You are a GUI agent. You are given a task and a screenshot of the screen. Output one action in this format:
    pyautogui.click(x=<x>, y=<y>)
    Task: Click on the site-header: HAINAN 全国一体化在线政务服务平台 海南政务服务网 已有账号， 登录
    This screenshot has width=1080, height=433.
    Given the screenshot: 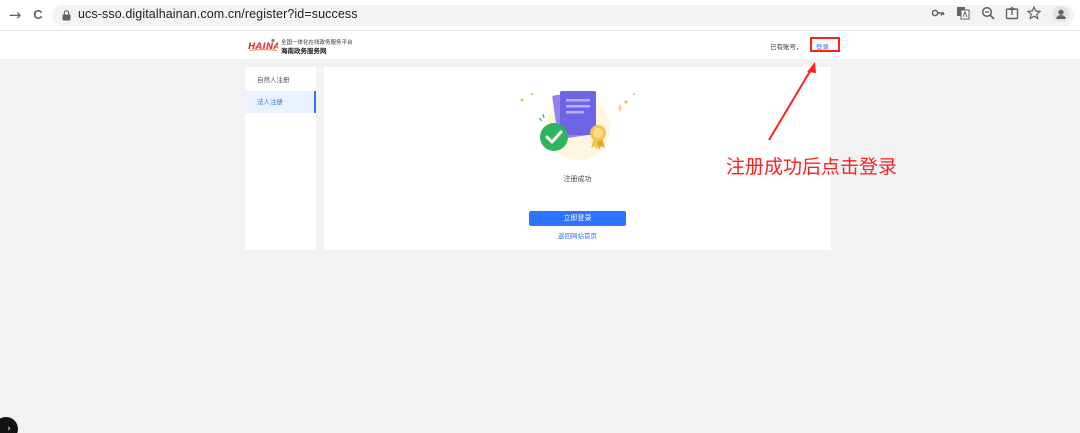 What is the action you would take?
    pyautogui.click(x=540, y=45)
    